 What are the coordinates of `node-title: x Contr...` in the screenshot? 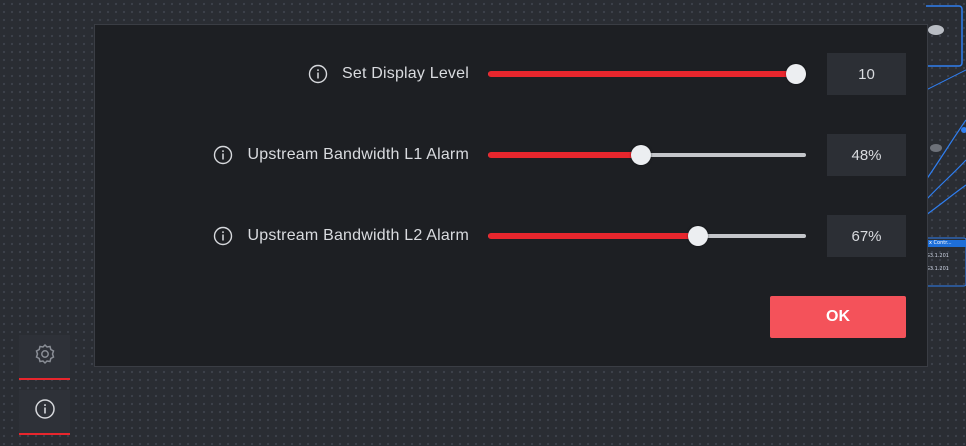 It's located at (946, 243).